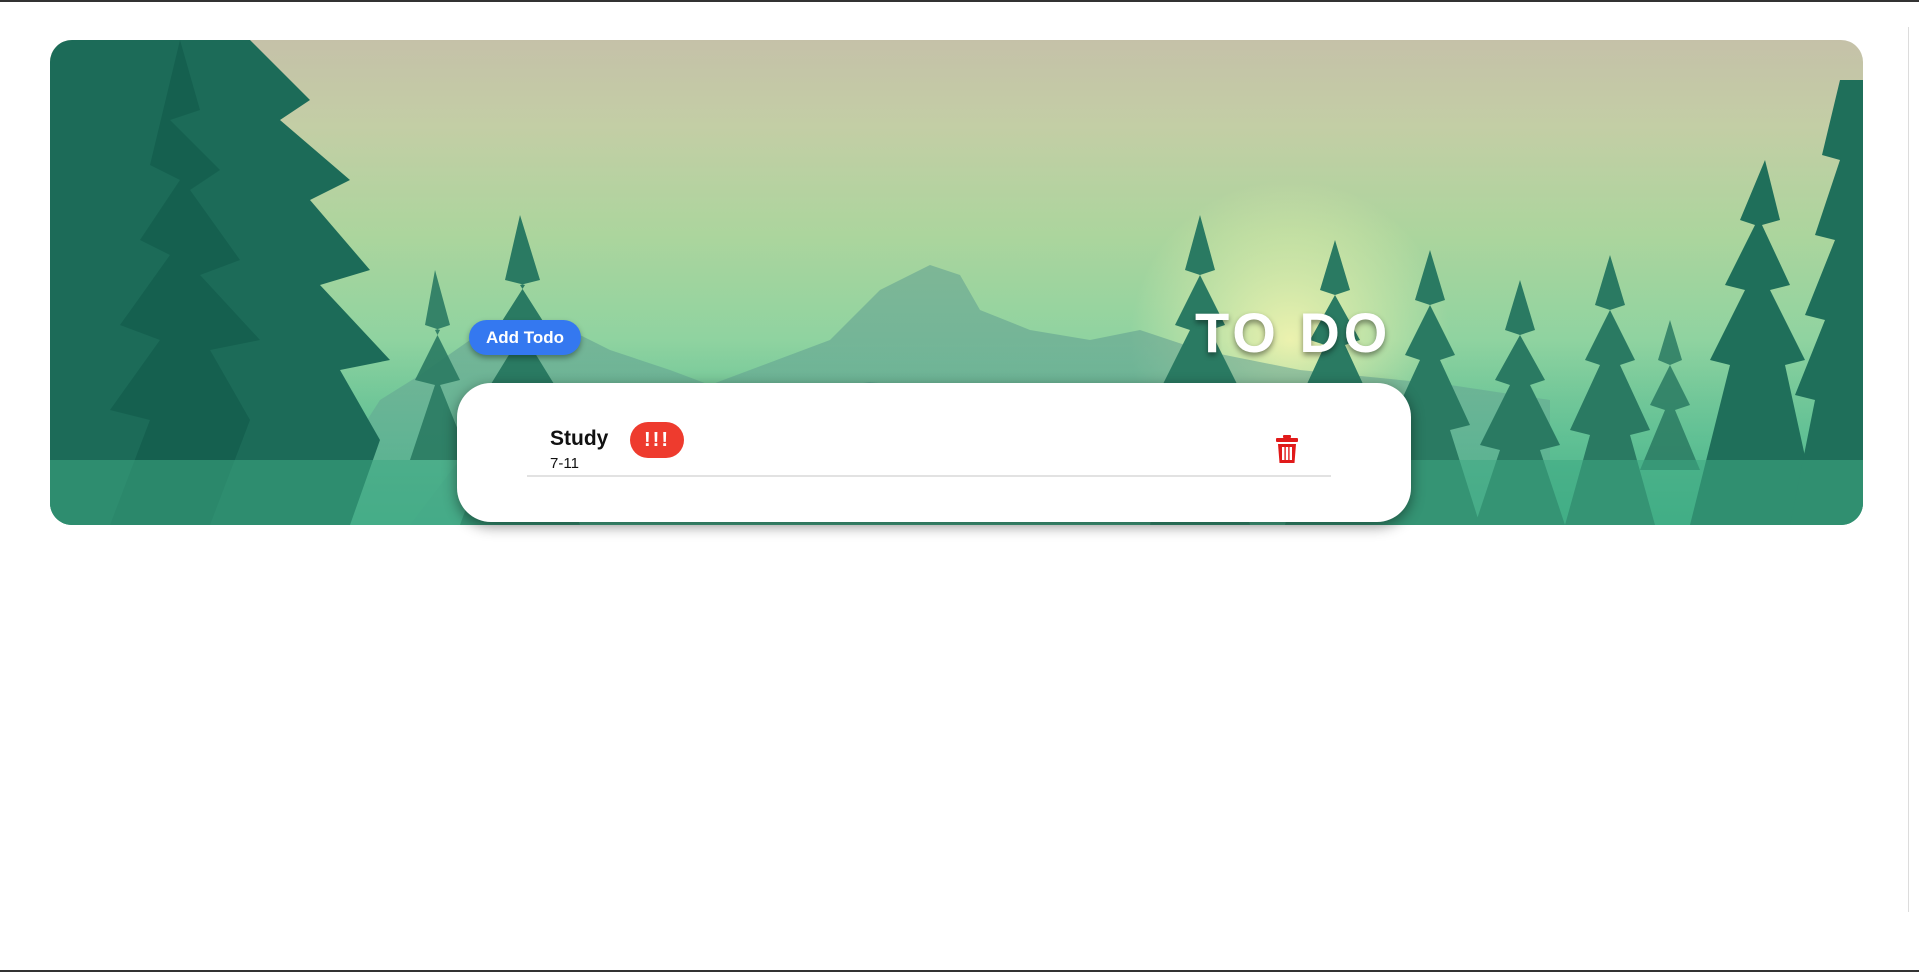 The width and height of the screenshot is (1919, 972). Describe the element at coordinates (1293, 332) in the screenshot. I see `page-title: TO DO` at that location.